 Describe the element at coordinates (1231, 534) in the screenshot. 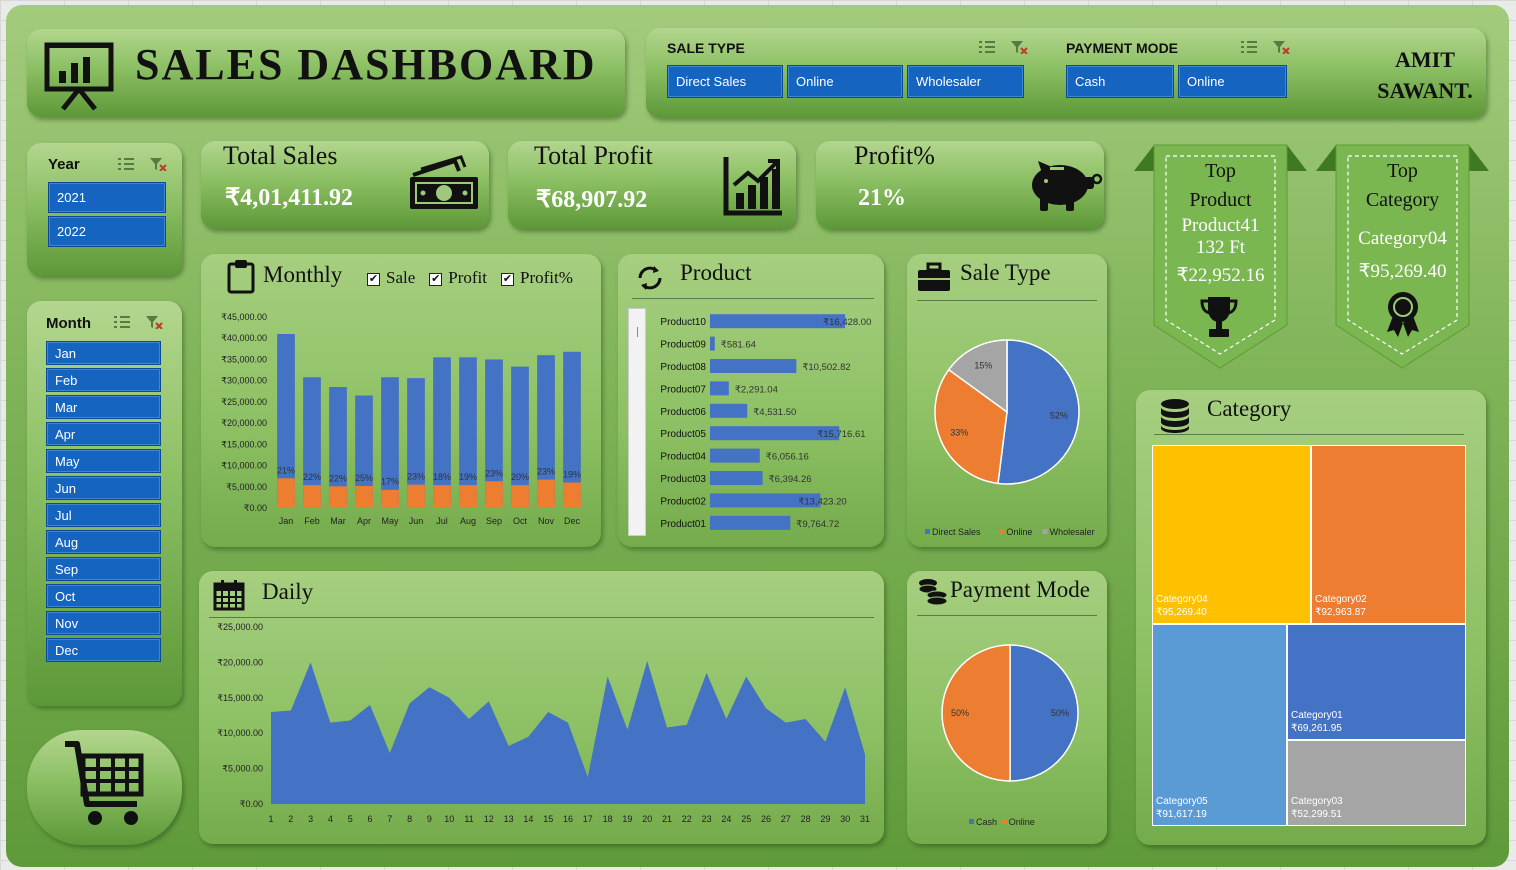

I see `treemap-cell-category04: Category04 ₹95,269.40` at that location.